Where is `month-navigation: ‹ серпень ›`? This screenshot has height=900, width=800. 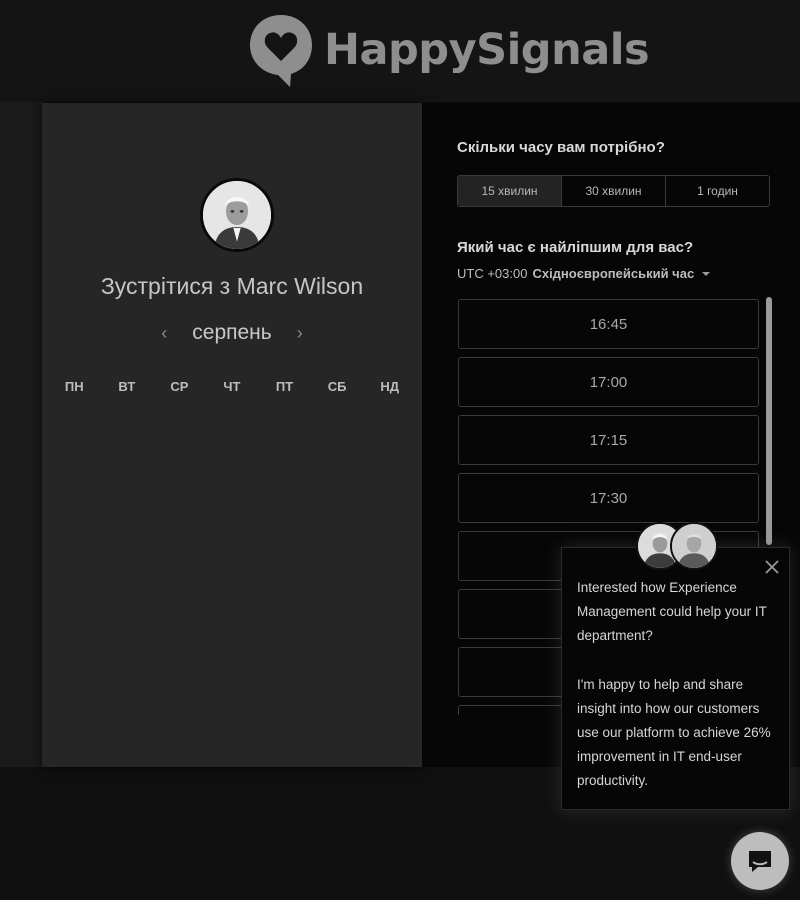
month-navigation: ‹ серпень › is located at coordinates (232, 333).